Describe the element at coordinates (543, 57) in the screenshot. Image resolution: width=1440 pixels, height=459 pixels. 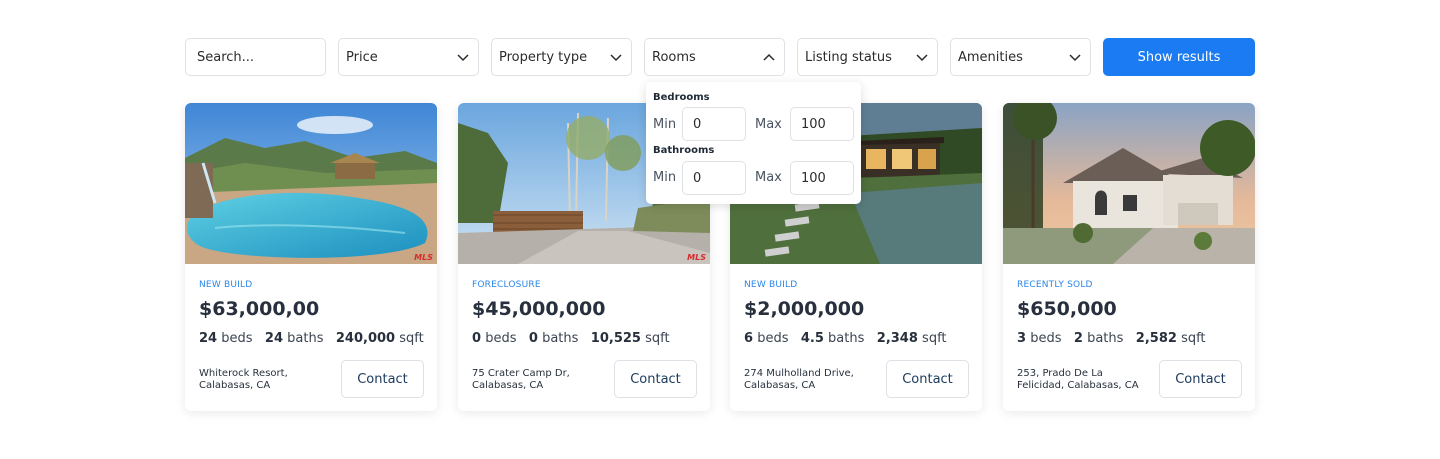
I see `property-type-dropdown-label: Property type` at that location.